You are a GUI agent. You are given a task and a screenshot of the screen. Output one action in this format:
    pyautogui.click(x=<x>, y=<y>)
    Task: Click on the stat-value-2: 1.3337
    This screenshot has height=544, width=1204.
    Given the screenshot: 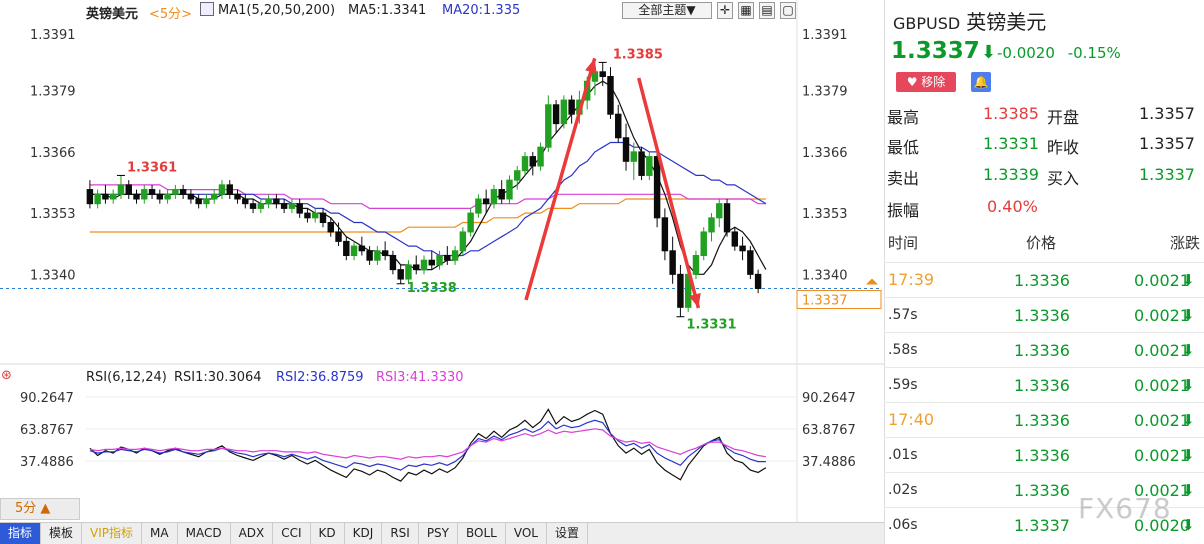 What is the action you would take?
    pyautogui.click(x=1167, y=174)
    